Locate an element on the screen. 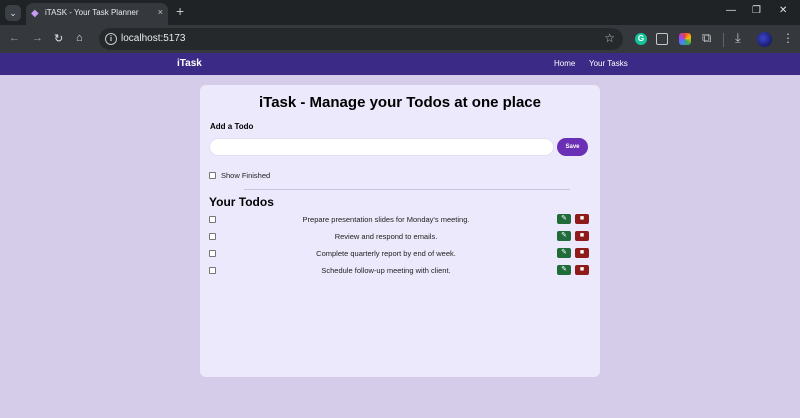 The image size is (800, 418). site-info-icon: i is located at coordinates (111, 39).